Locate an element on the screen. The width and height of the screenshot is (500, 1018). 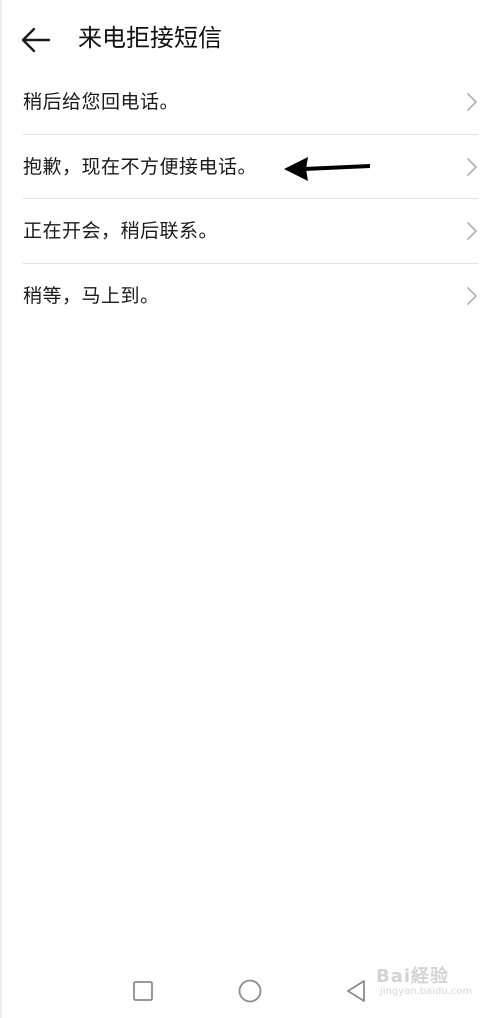
triangle-back-icon is located at coordinates (356, 991).